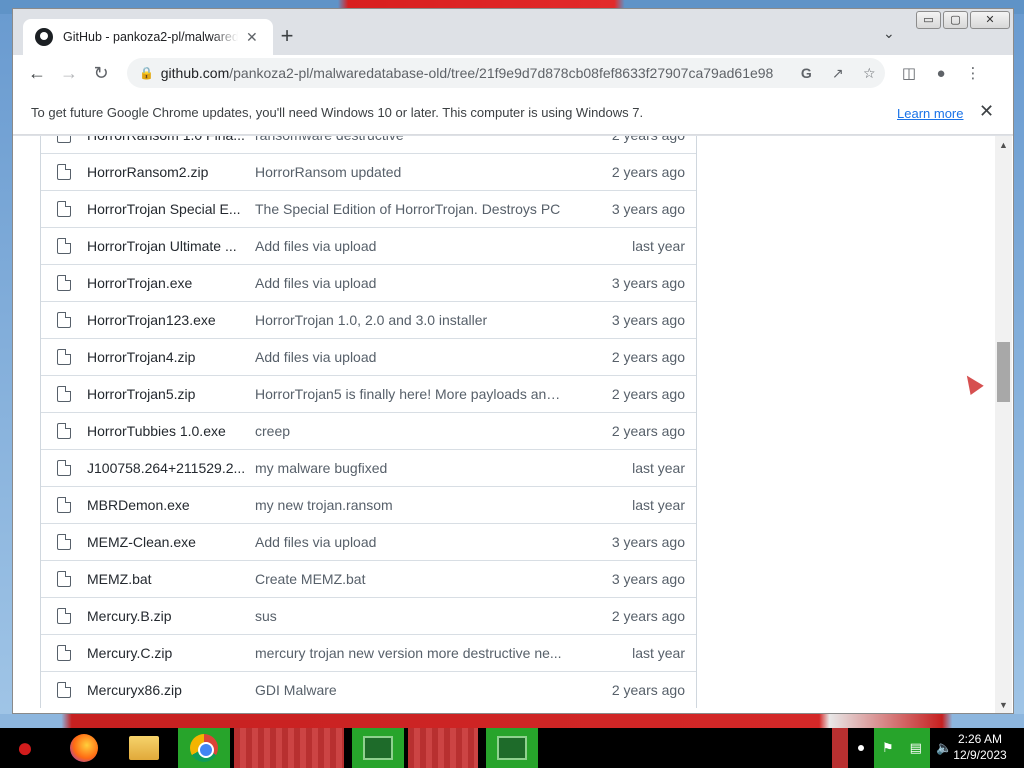 The width and height of the screenshot is (1024, 768). Describe the element at coordinates (410, 690) in the screenshot. I see `commit-message-link: GDI Malware` at that location.